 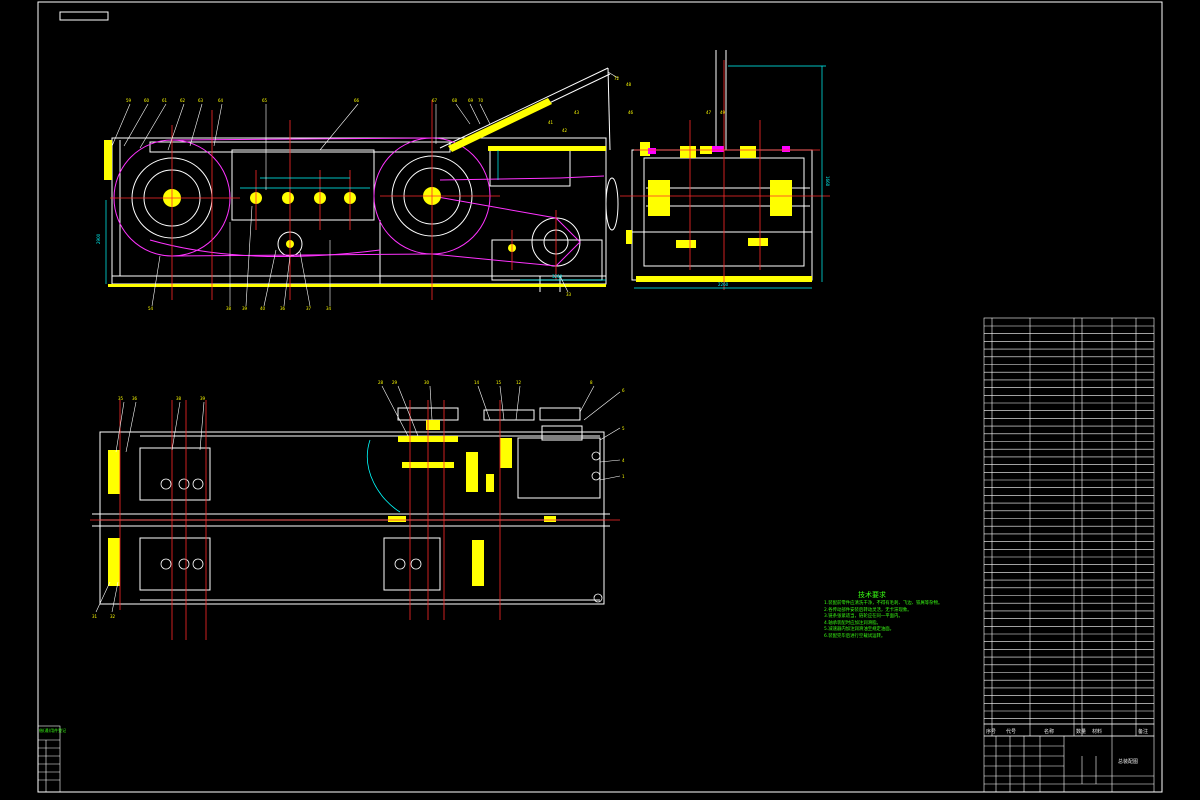 I want to click on svg-text: 30, so click(x=427, y=382).